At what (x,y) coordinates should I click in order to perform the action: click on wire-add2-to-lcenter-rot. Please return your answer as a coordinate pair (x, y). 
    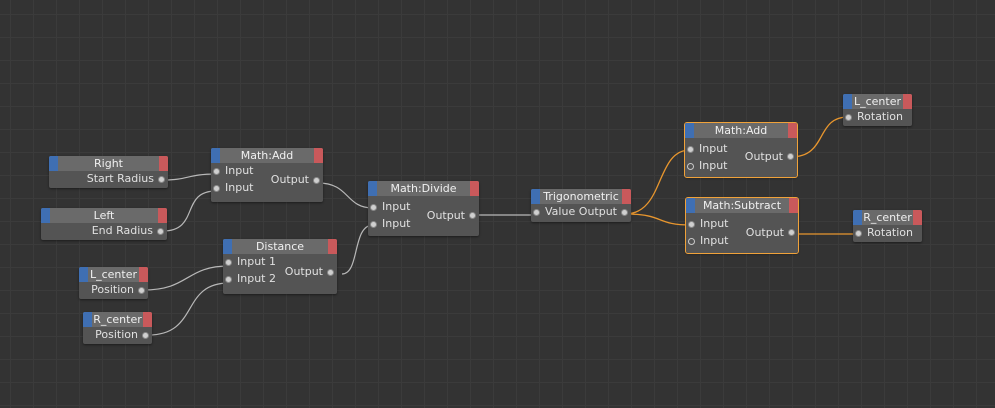
    Looking at the image, I should click on (819, 137).